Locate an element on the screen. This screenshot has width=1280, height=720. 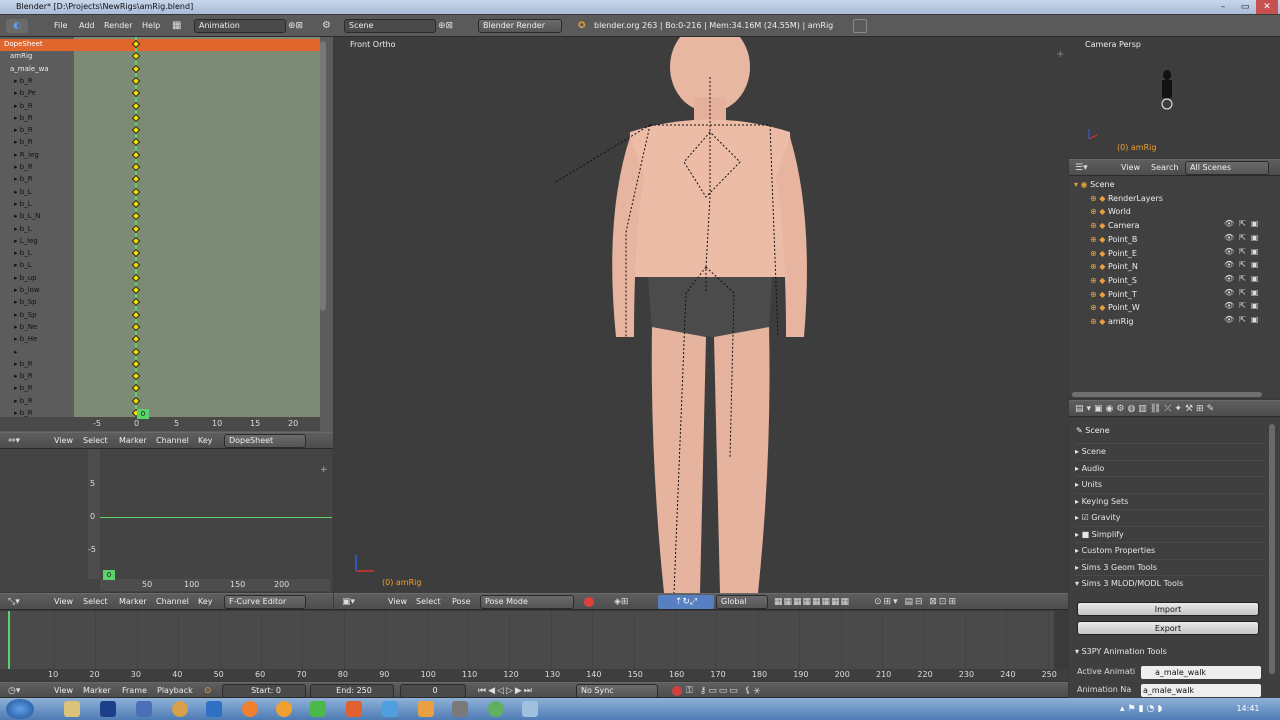
outliner-item: ⊕ ◆ RenderLayers is located at coordinates (1185, 198).